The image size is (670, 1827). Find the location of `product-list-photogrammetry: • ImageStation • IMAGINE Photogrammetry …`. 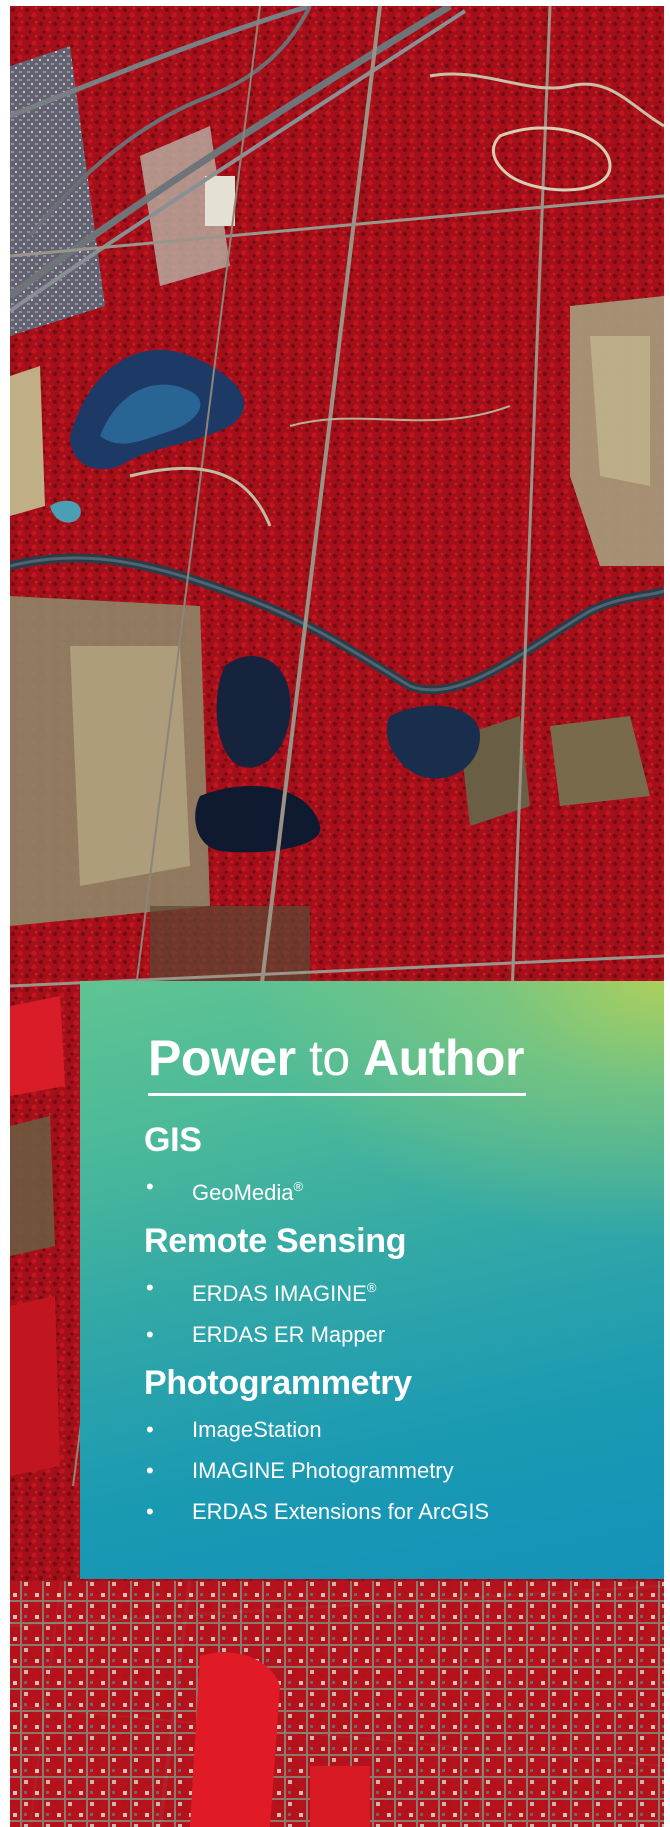

product-list-photogrammetry: • ImageStation • IMAGINE Photogrammetry … is located at coordinates (404, 1470).